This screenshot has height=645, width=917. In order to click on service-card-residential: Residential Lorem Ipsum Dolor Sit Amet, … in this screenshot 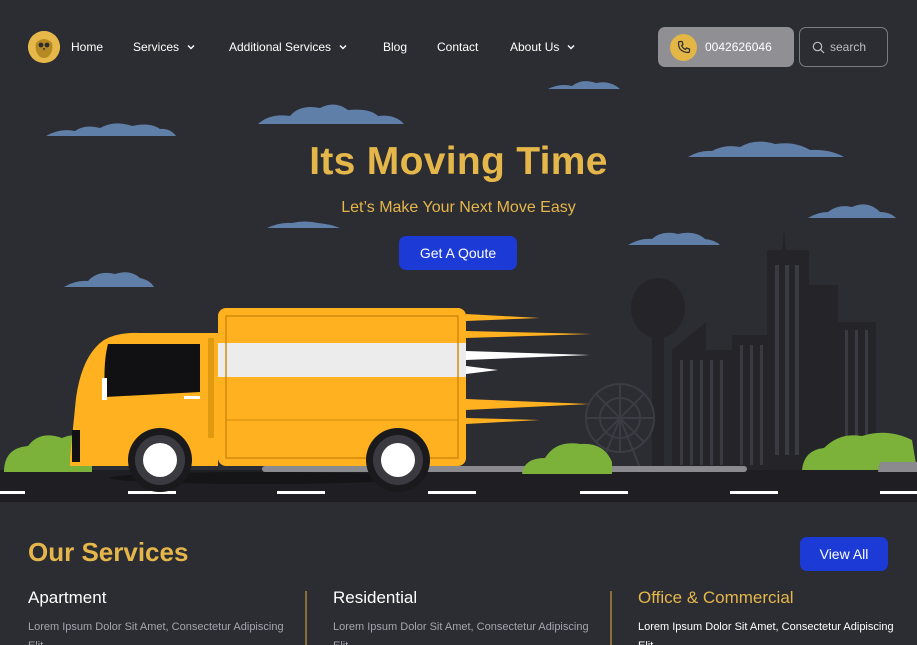, I will do `click(468, 616)`.